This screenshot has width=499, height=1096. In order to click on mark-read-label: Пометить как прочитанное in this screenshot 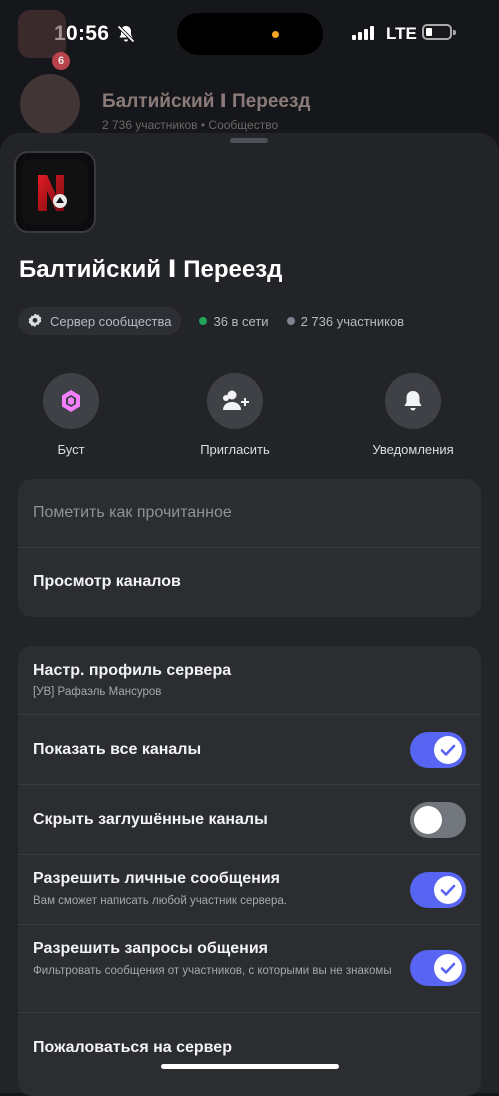, I will do `click(132, 512)`.